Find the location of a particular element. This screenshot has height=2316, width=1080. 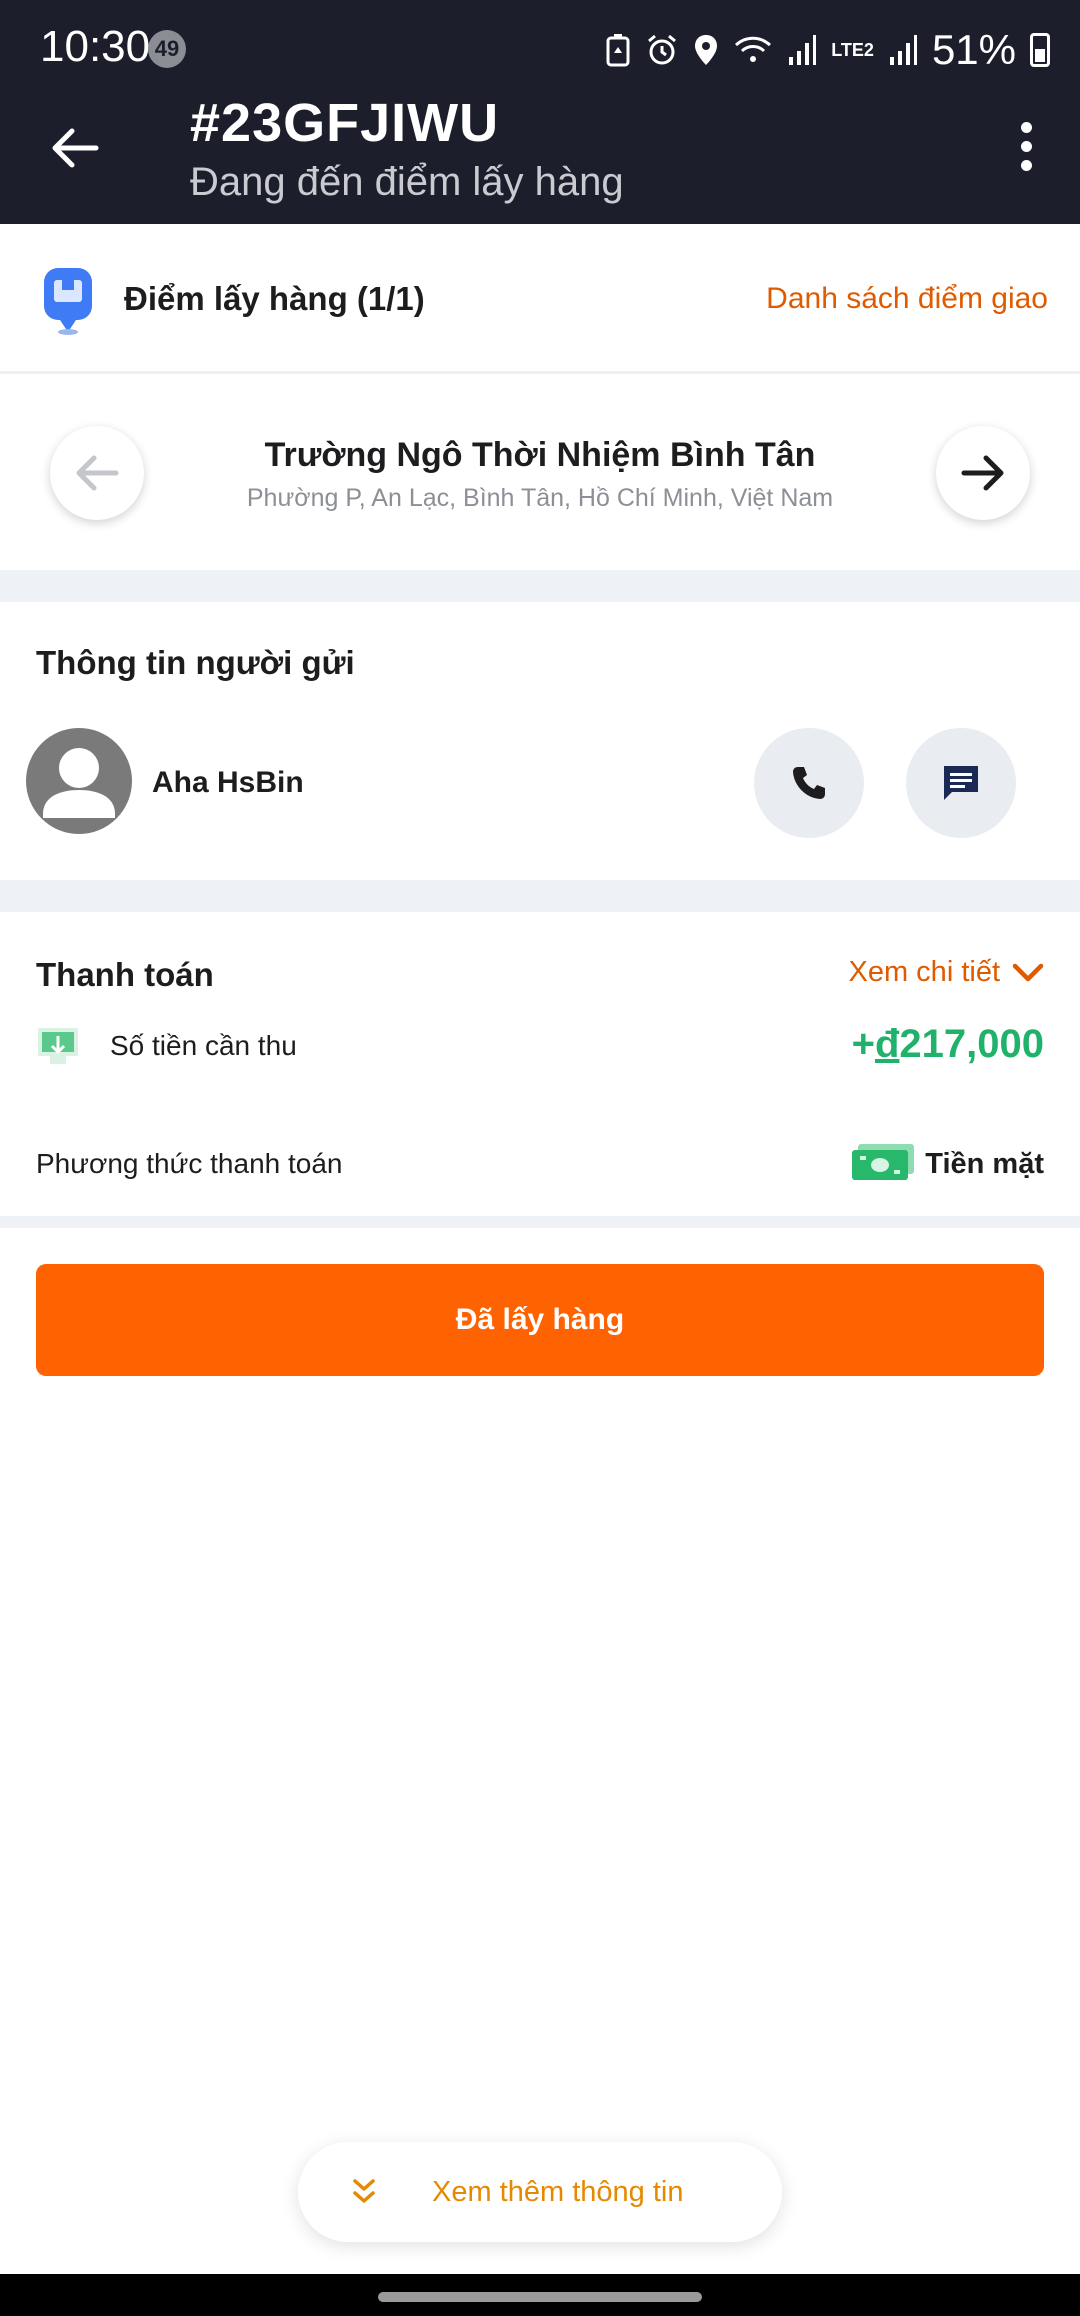

phone-icon is located at coordinates (809, 783).